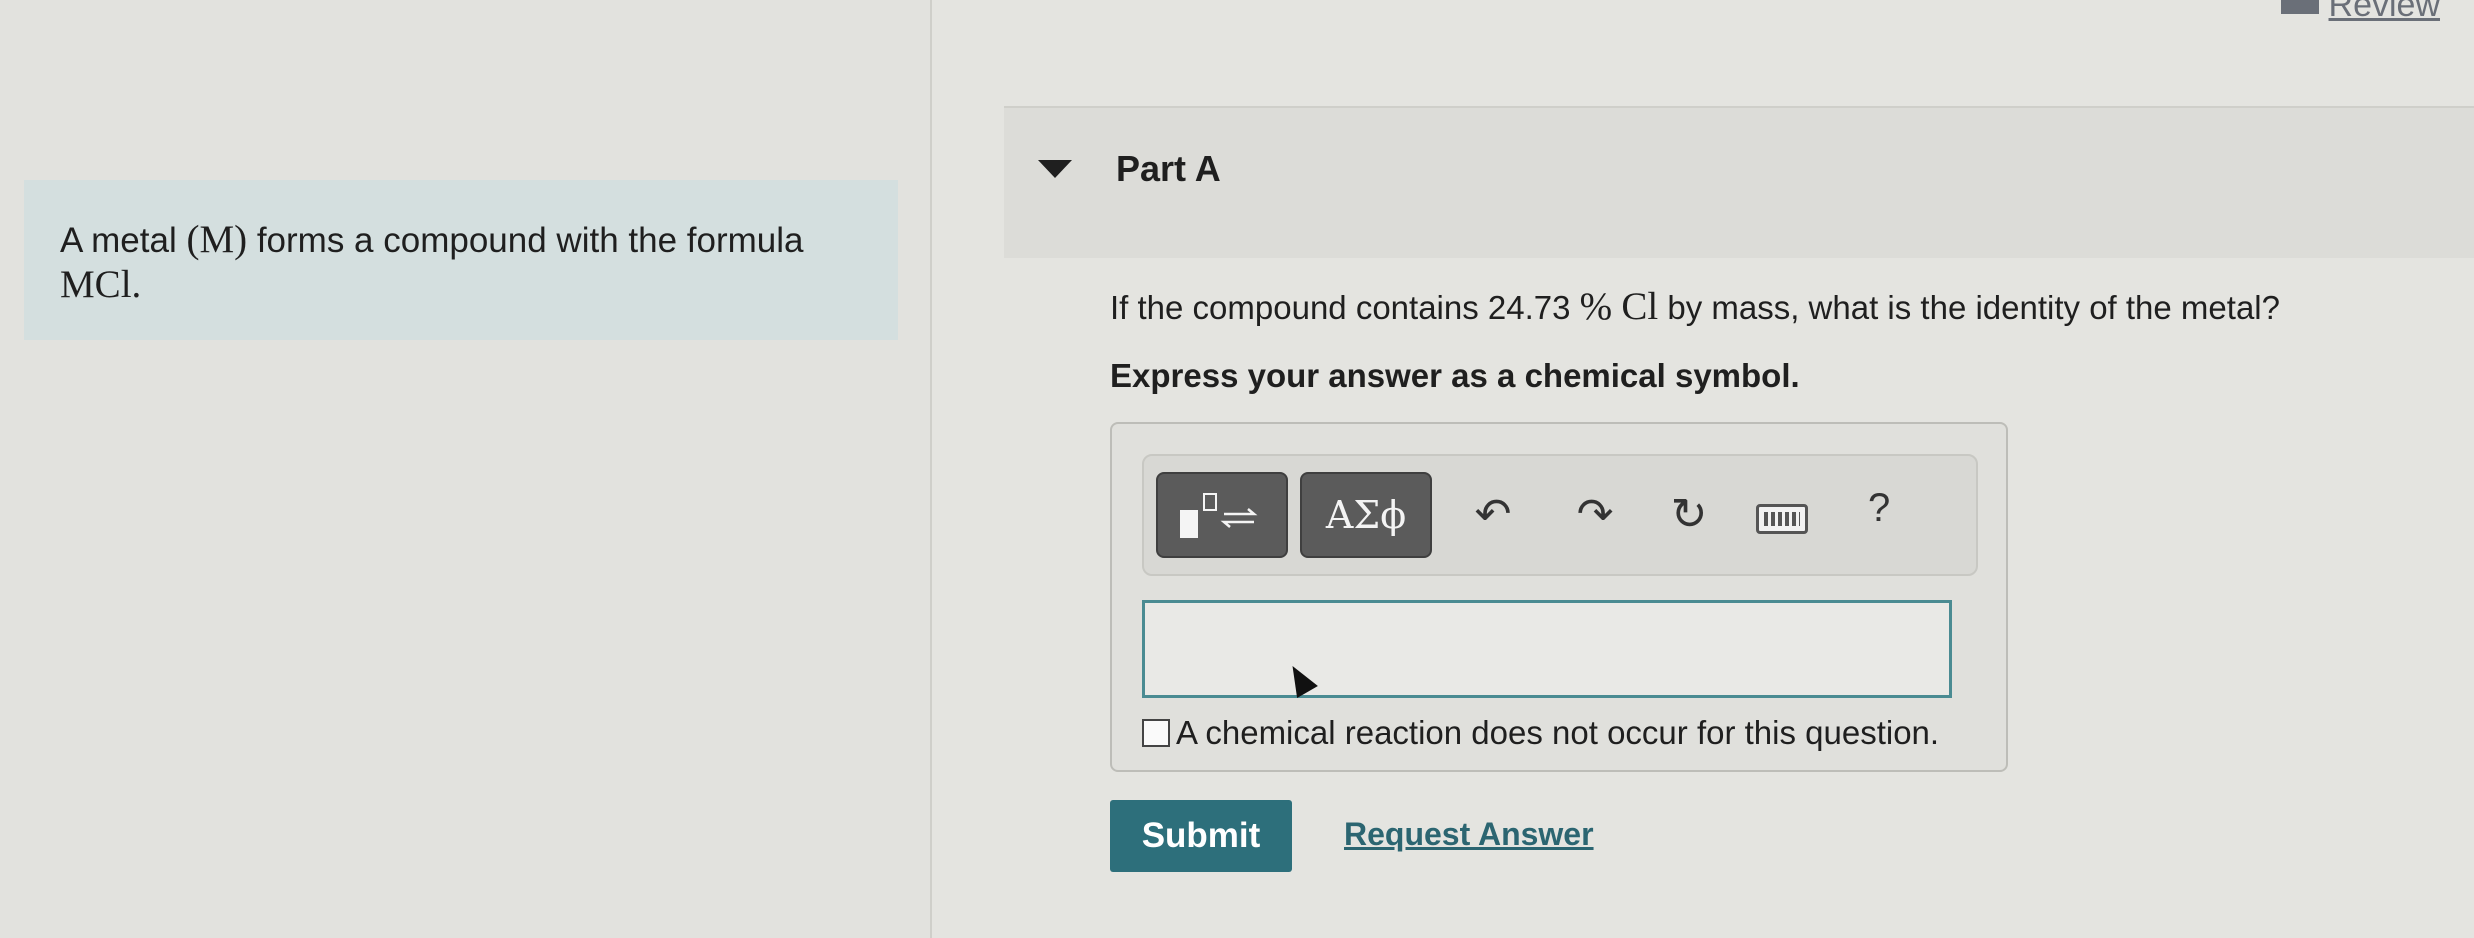 Image resolution: width=2474 pixels, height=938 pixels. What do you see at coordinates (1782, 519) in the screenshot?
I see `keyboard-icon` at bounding box center [1782, 519].